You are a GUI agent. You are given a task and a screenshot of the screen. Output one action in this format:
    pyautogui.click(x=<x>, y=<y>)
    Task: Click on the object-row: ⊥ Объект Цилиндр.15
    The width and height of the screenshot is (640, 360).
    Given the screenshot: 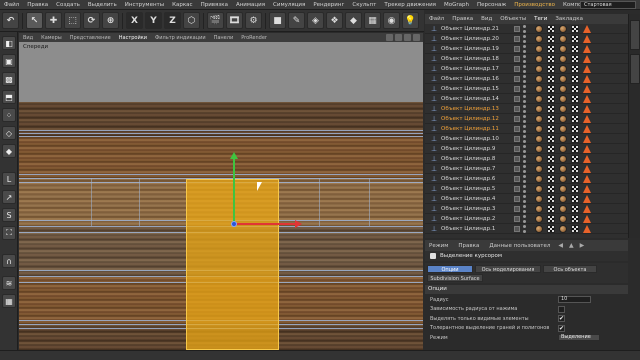 What is the action you would take?
    pyautogui.click(x=526, y=89)
    